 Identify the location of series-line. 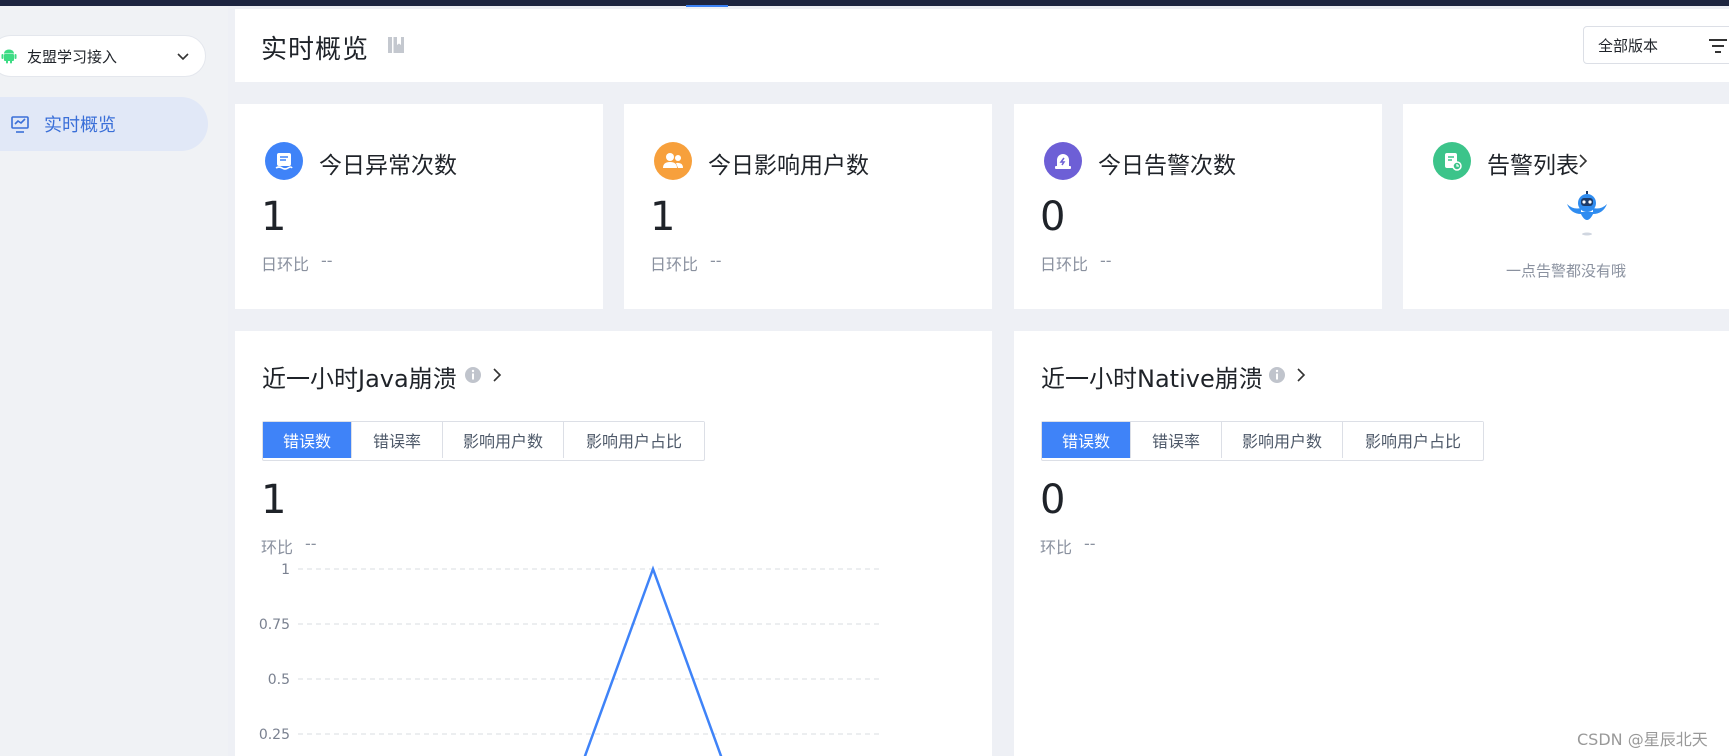
(653, 660).